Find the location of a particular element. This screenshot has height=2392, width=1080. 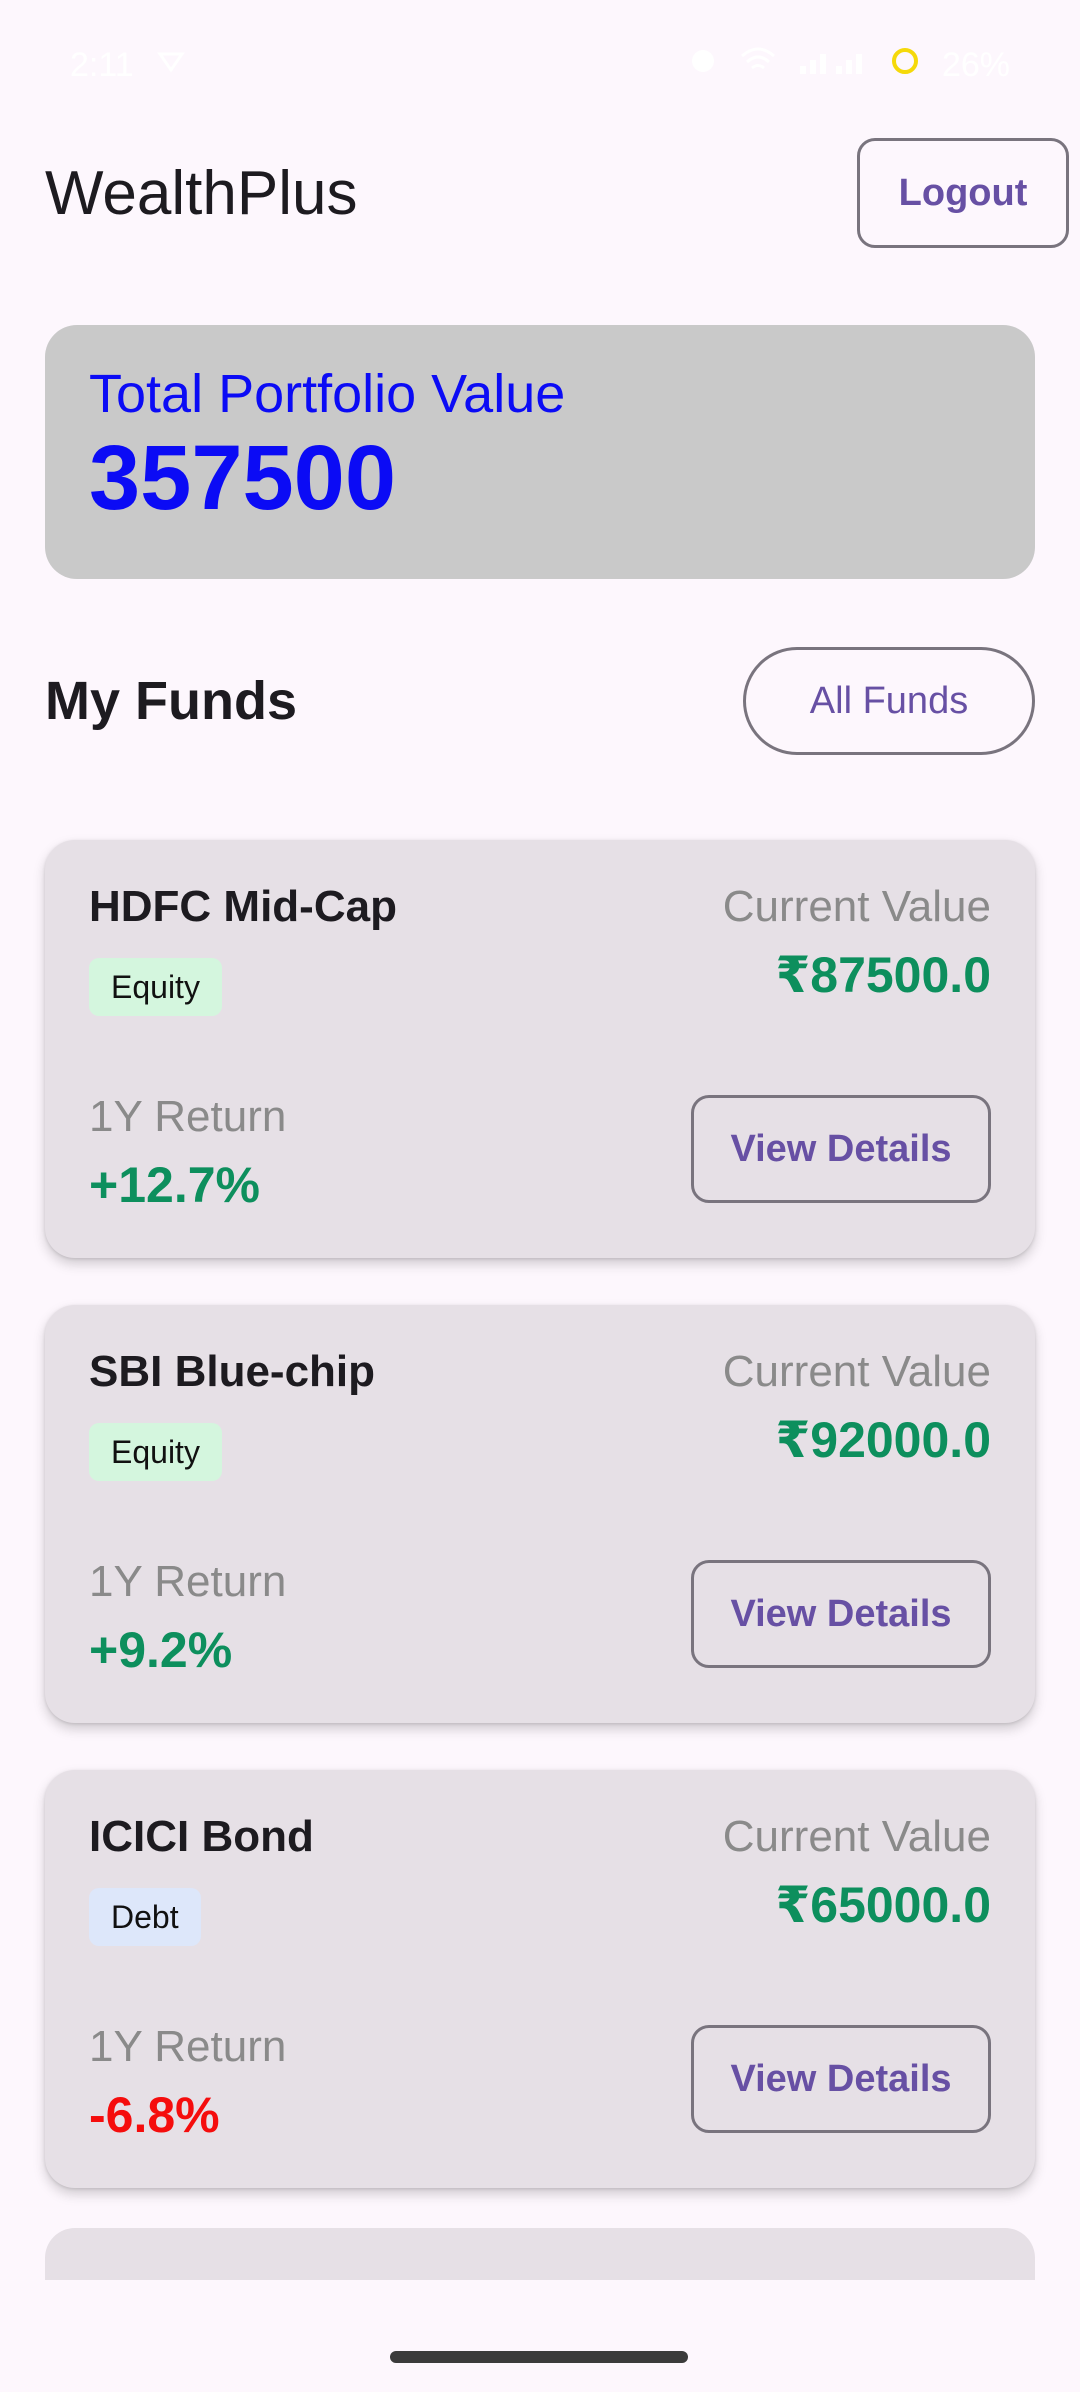

fund-name: ICICI Bond is located at coordinates (201, 1836).